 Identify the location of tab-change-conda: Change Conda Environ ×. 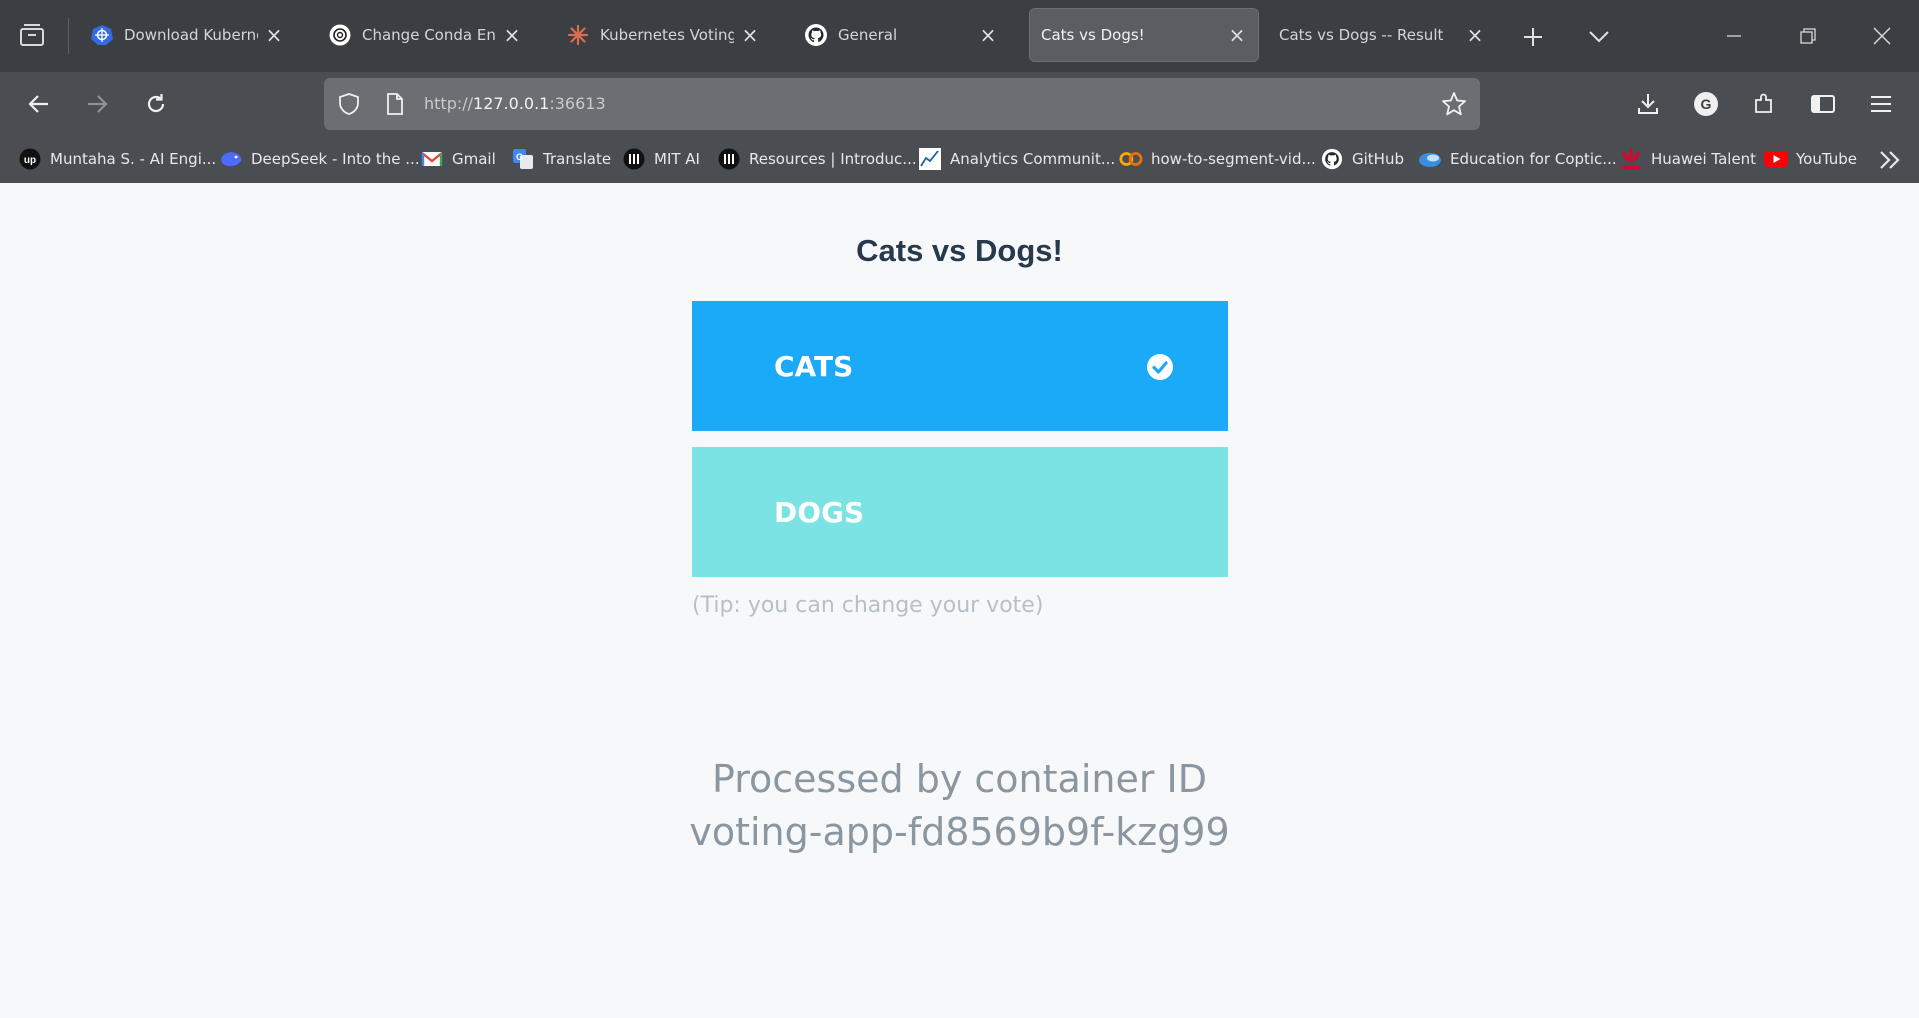
(425, 35).